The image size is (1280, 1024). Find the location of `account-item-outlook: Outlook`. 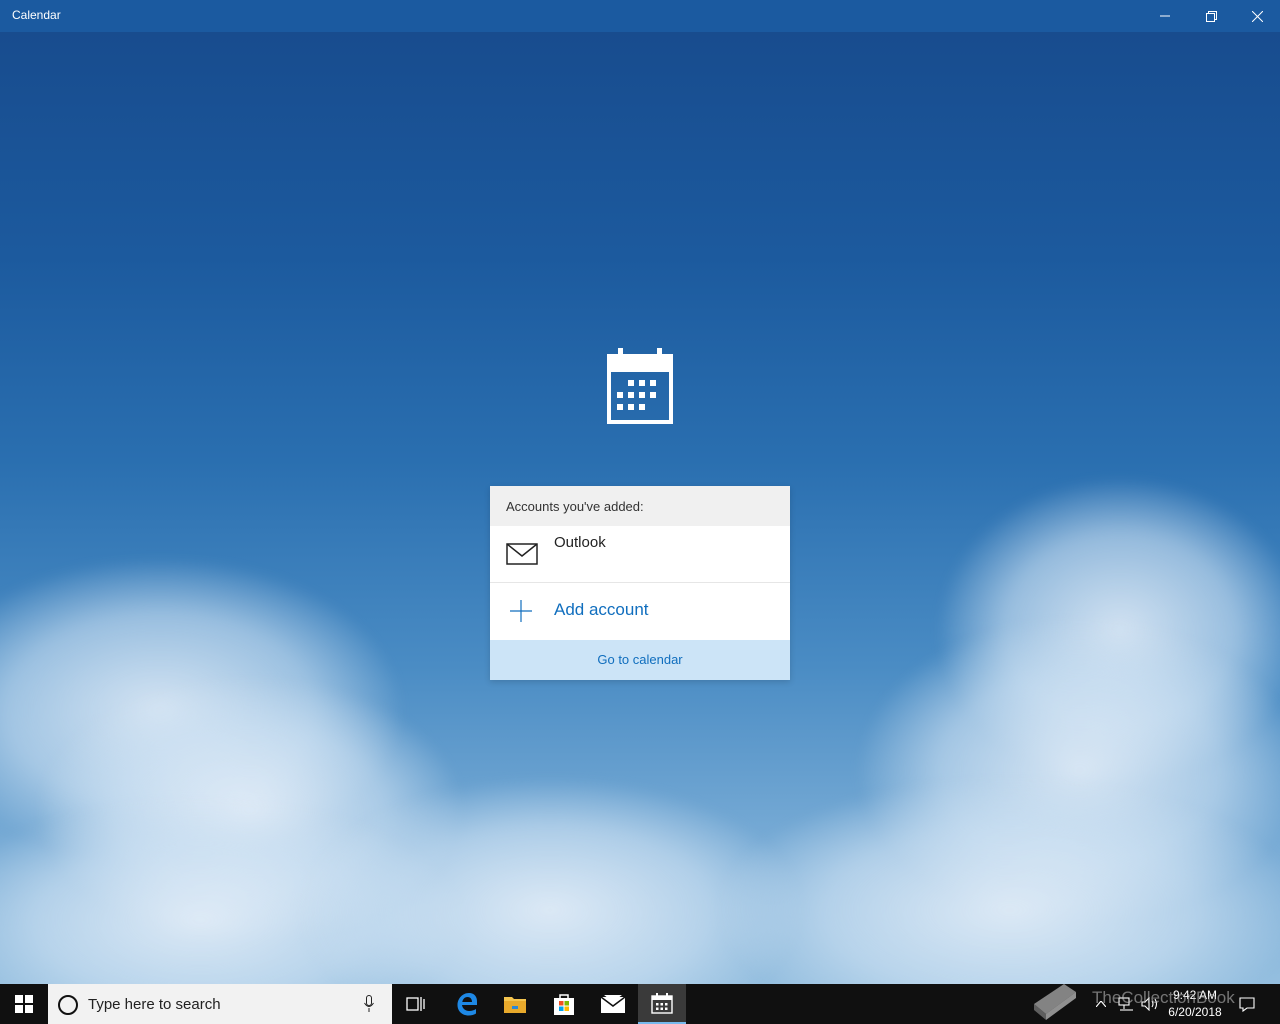

account-item-outlook: Outlook is located at coordinates (640, 554).